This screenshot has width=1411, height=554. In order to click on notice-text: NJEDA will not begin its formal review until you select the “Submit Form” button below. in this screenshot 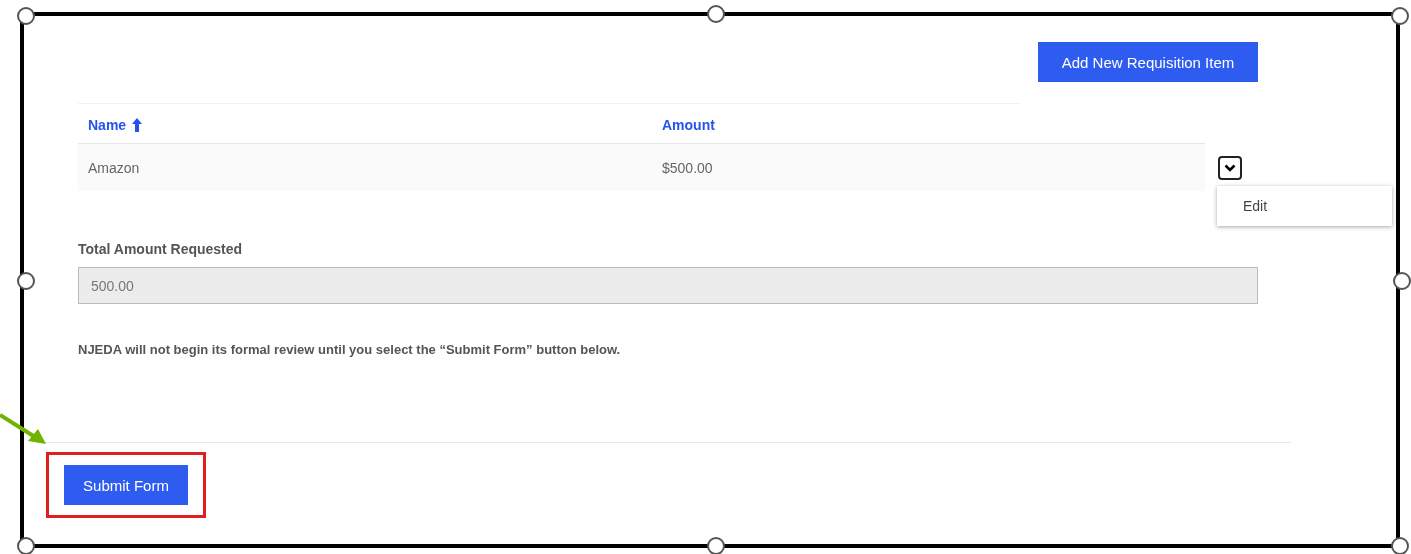, I will do `click(350, 349)`.